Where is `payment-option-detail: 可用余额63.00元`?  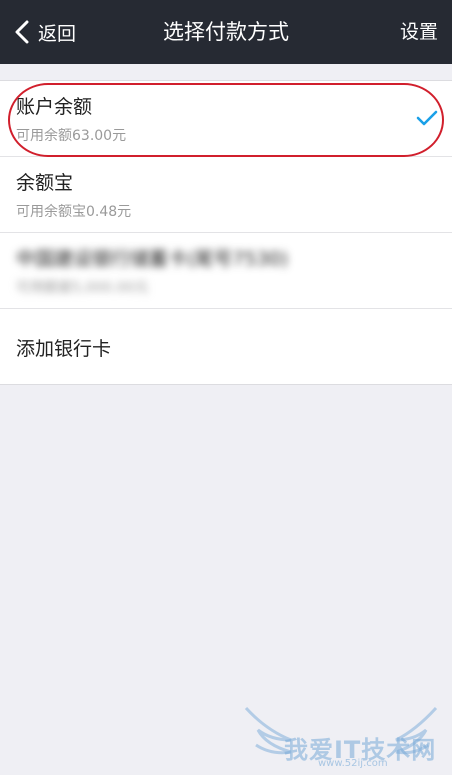
payment-option-detail: 可用余额63.00元 is located at coordinates (71, 136).